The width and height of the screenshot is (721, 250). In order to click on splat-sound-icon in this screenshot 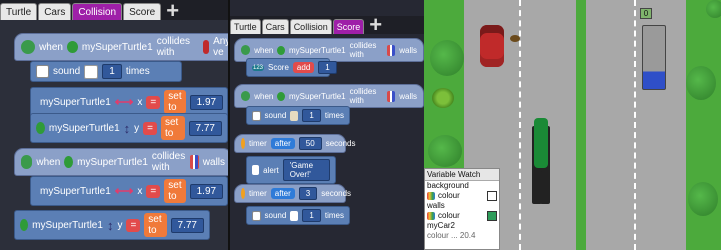, I will do `click(91, 71)`.